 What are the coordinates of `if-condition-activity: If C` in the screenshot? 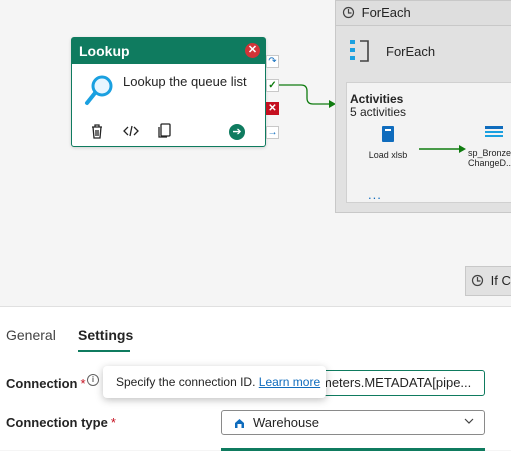 It's located at (488, 281).